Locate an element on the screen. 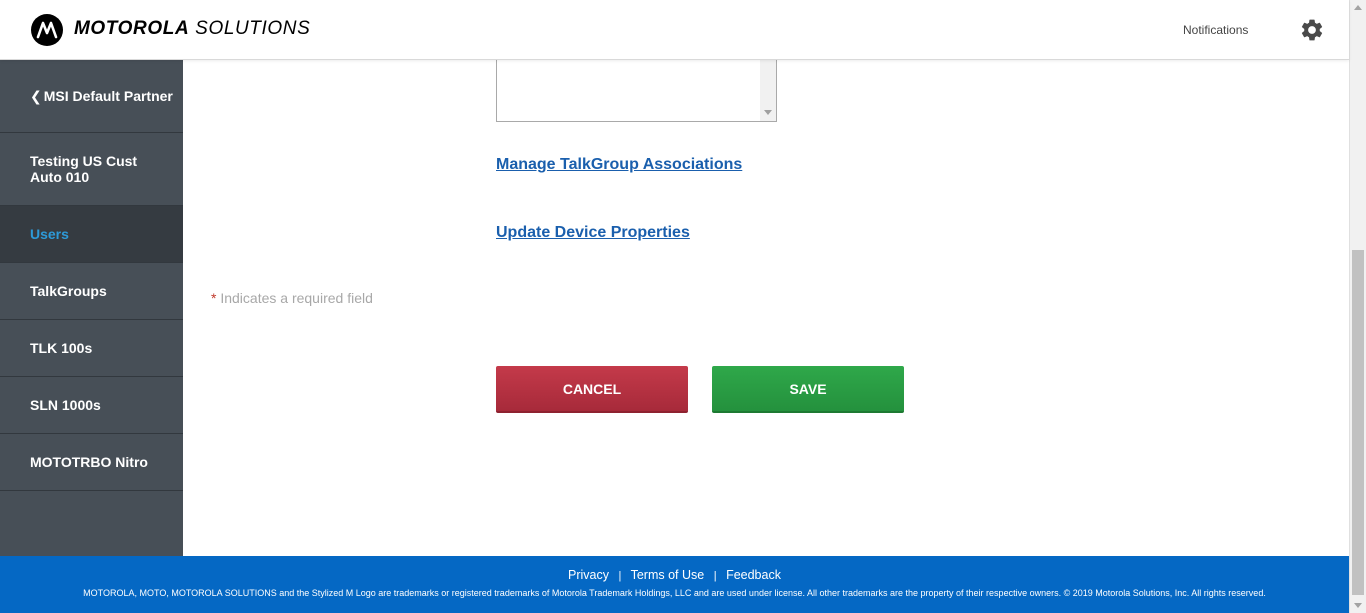  sidebar-item-partner: ❮ MSI Default Partner is located at coordinates (91, 96).